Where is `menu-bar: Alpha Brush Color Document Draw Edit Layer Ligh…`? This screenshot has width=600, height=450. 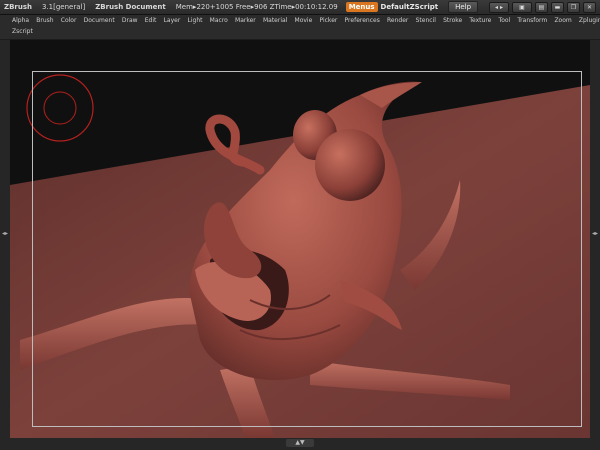
menu-bar: Alpha Brush Color Document Draw Edit Layer Ligh… is located at coordinates (300, 27).